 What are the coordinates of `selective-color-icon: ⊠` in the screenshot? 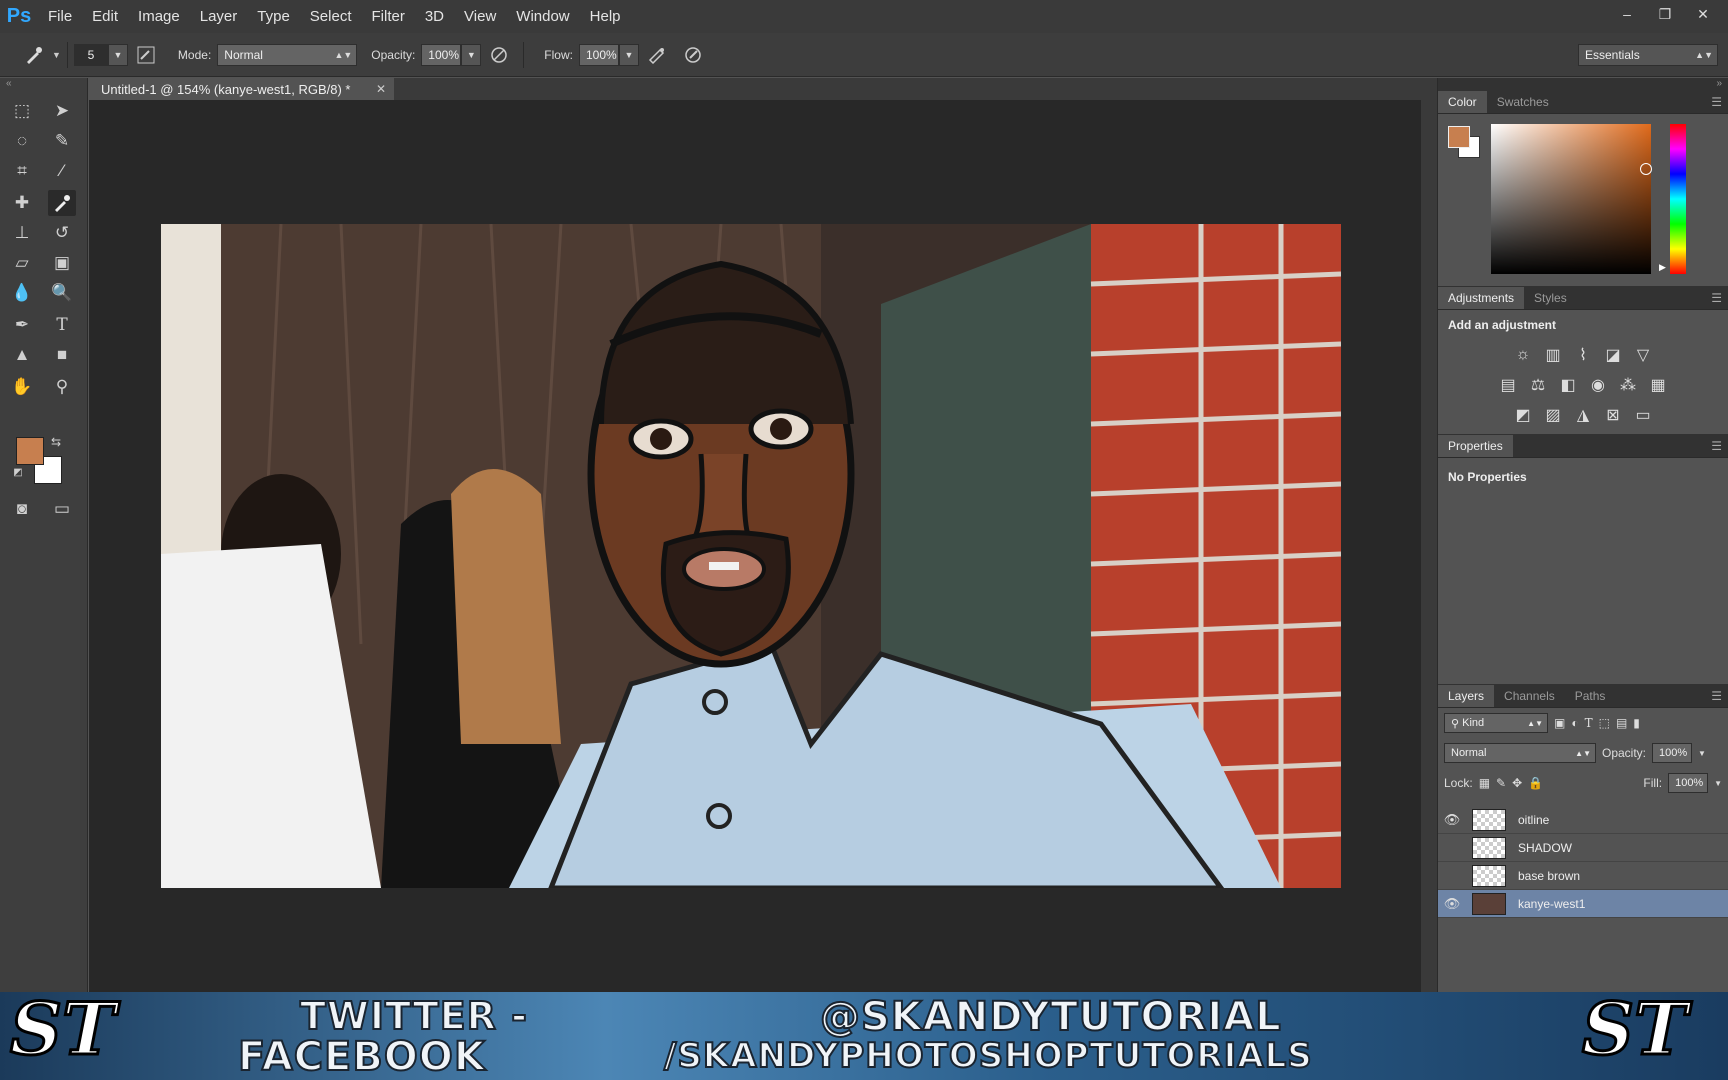 It's located at (1613, 415).